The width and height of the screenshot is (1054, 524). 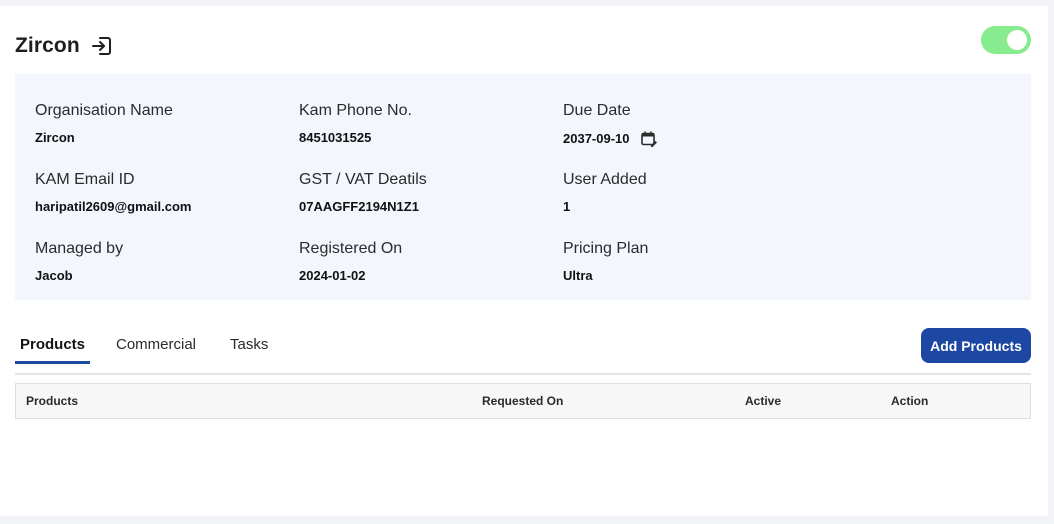 What do you see at coordinates (54, 275) in the screenshot?
I see `managed-by-value: Jacob` at bounding box center [54, 275].